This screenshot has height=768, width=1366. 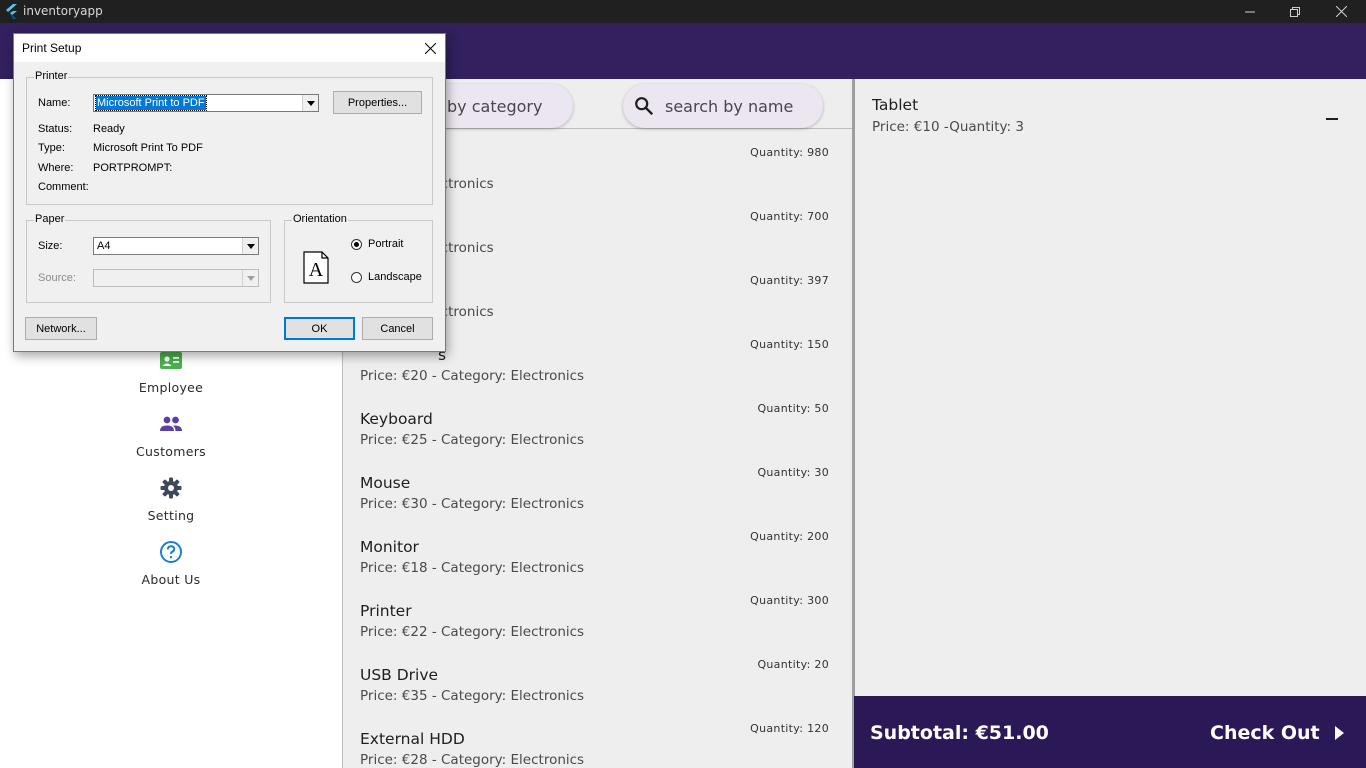 I want to click on product-detail: Price: €18 - Category: Electronics, so click(x=472, y=568).